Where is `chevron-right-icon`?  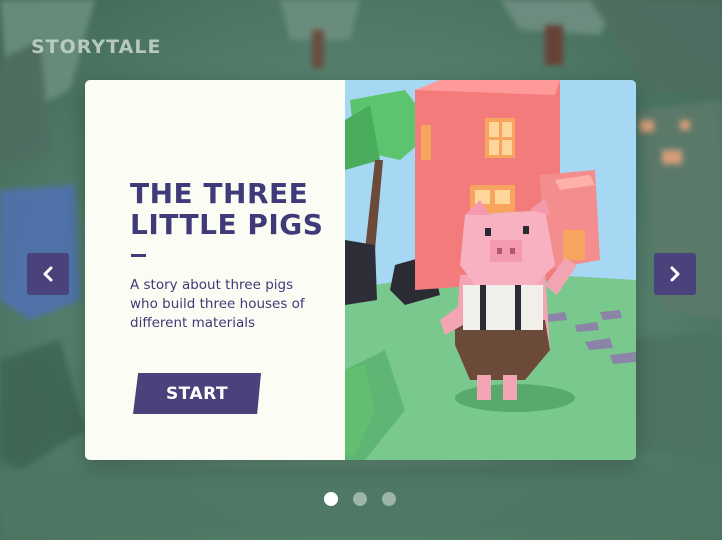
chevron-right-icon is located at coordinates (675, 274).